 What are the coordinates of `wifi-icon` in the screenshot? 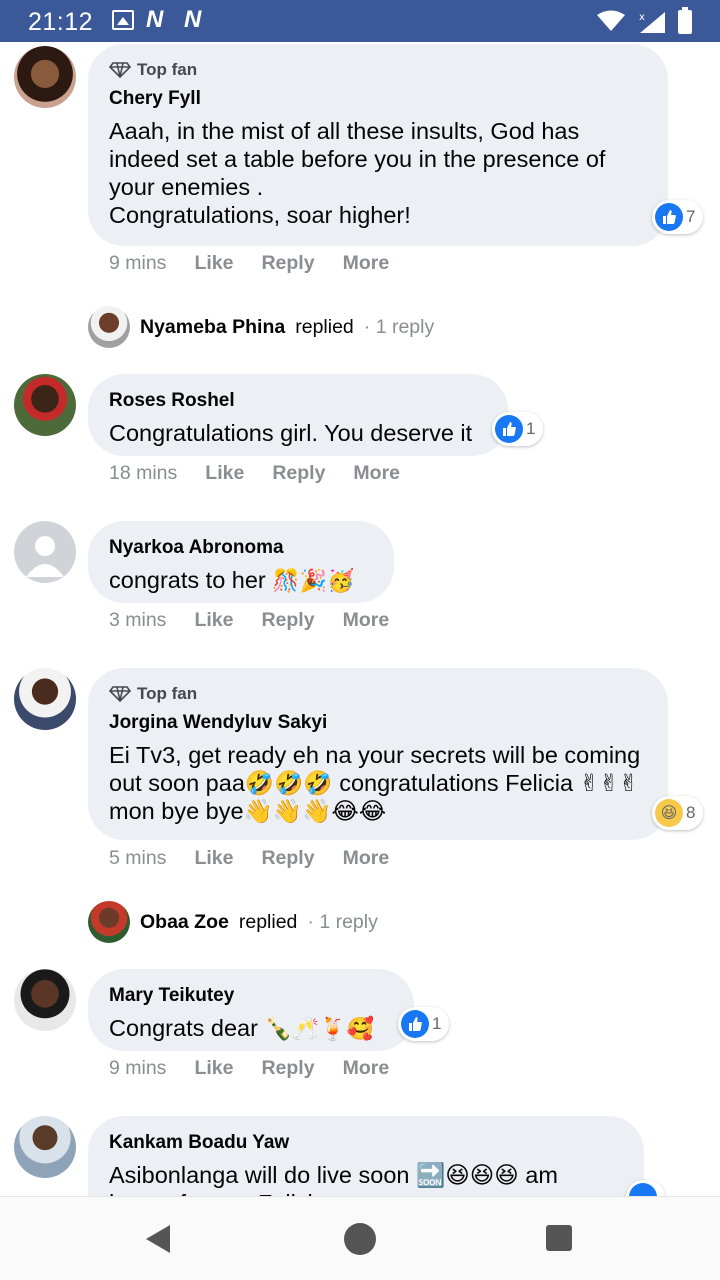 It's located at (611, 20).